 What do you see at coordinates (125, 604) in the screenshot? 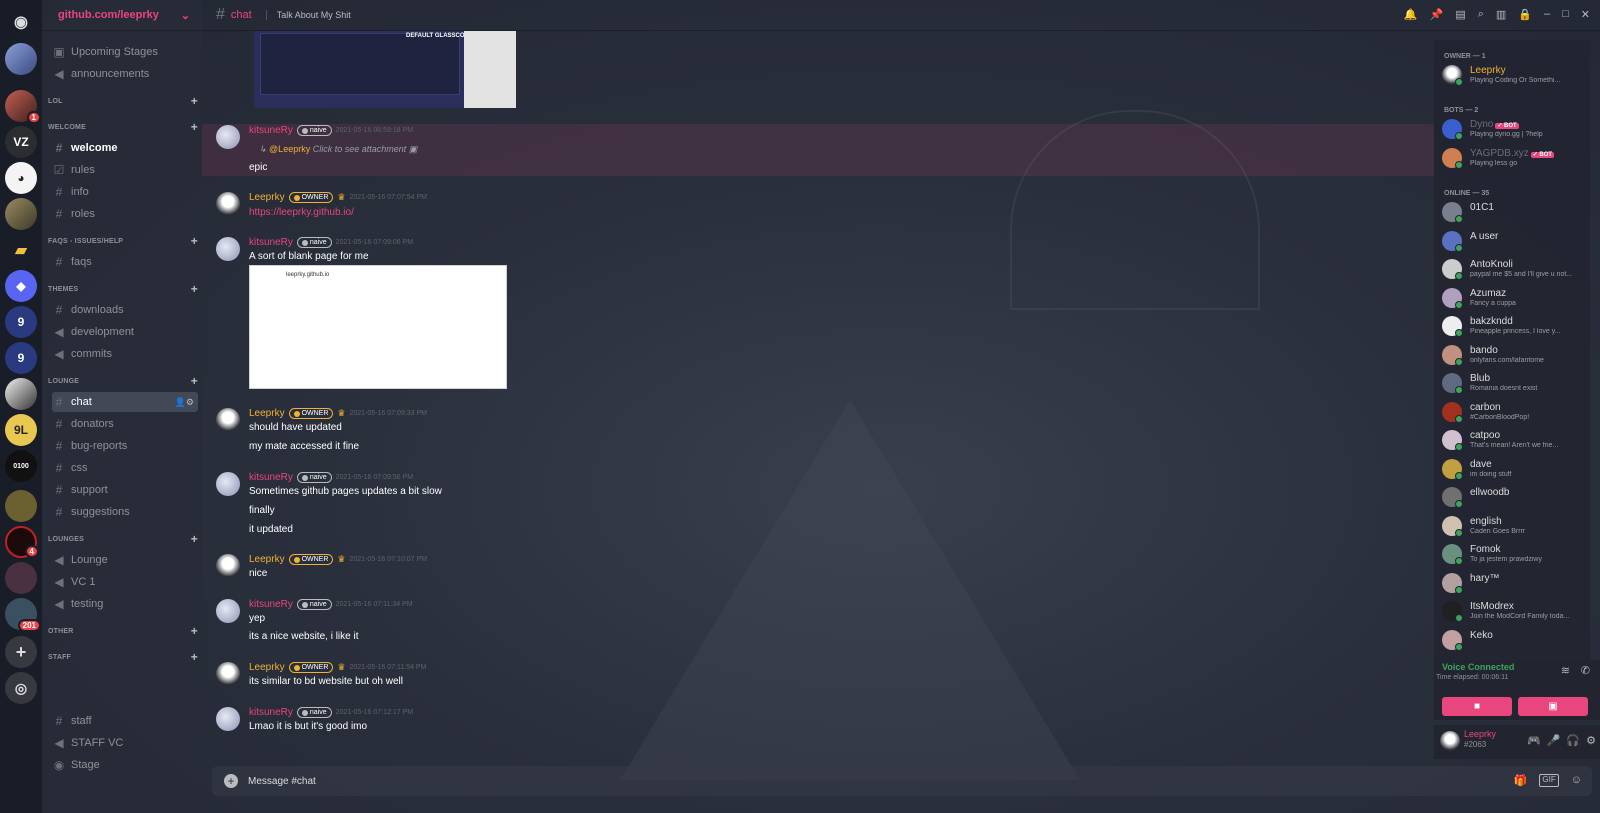
I see `voice-channel-testing: ◀ testing` at bounding box center [125, 604].